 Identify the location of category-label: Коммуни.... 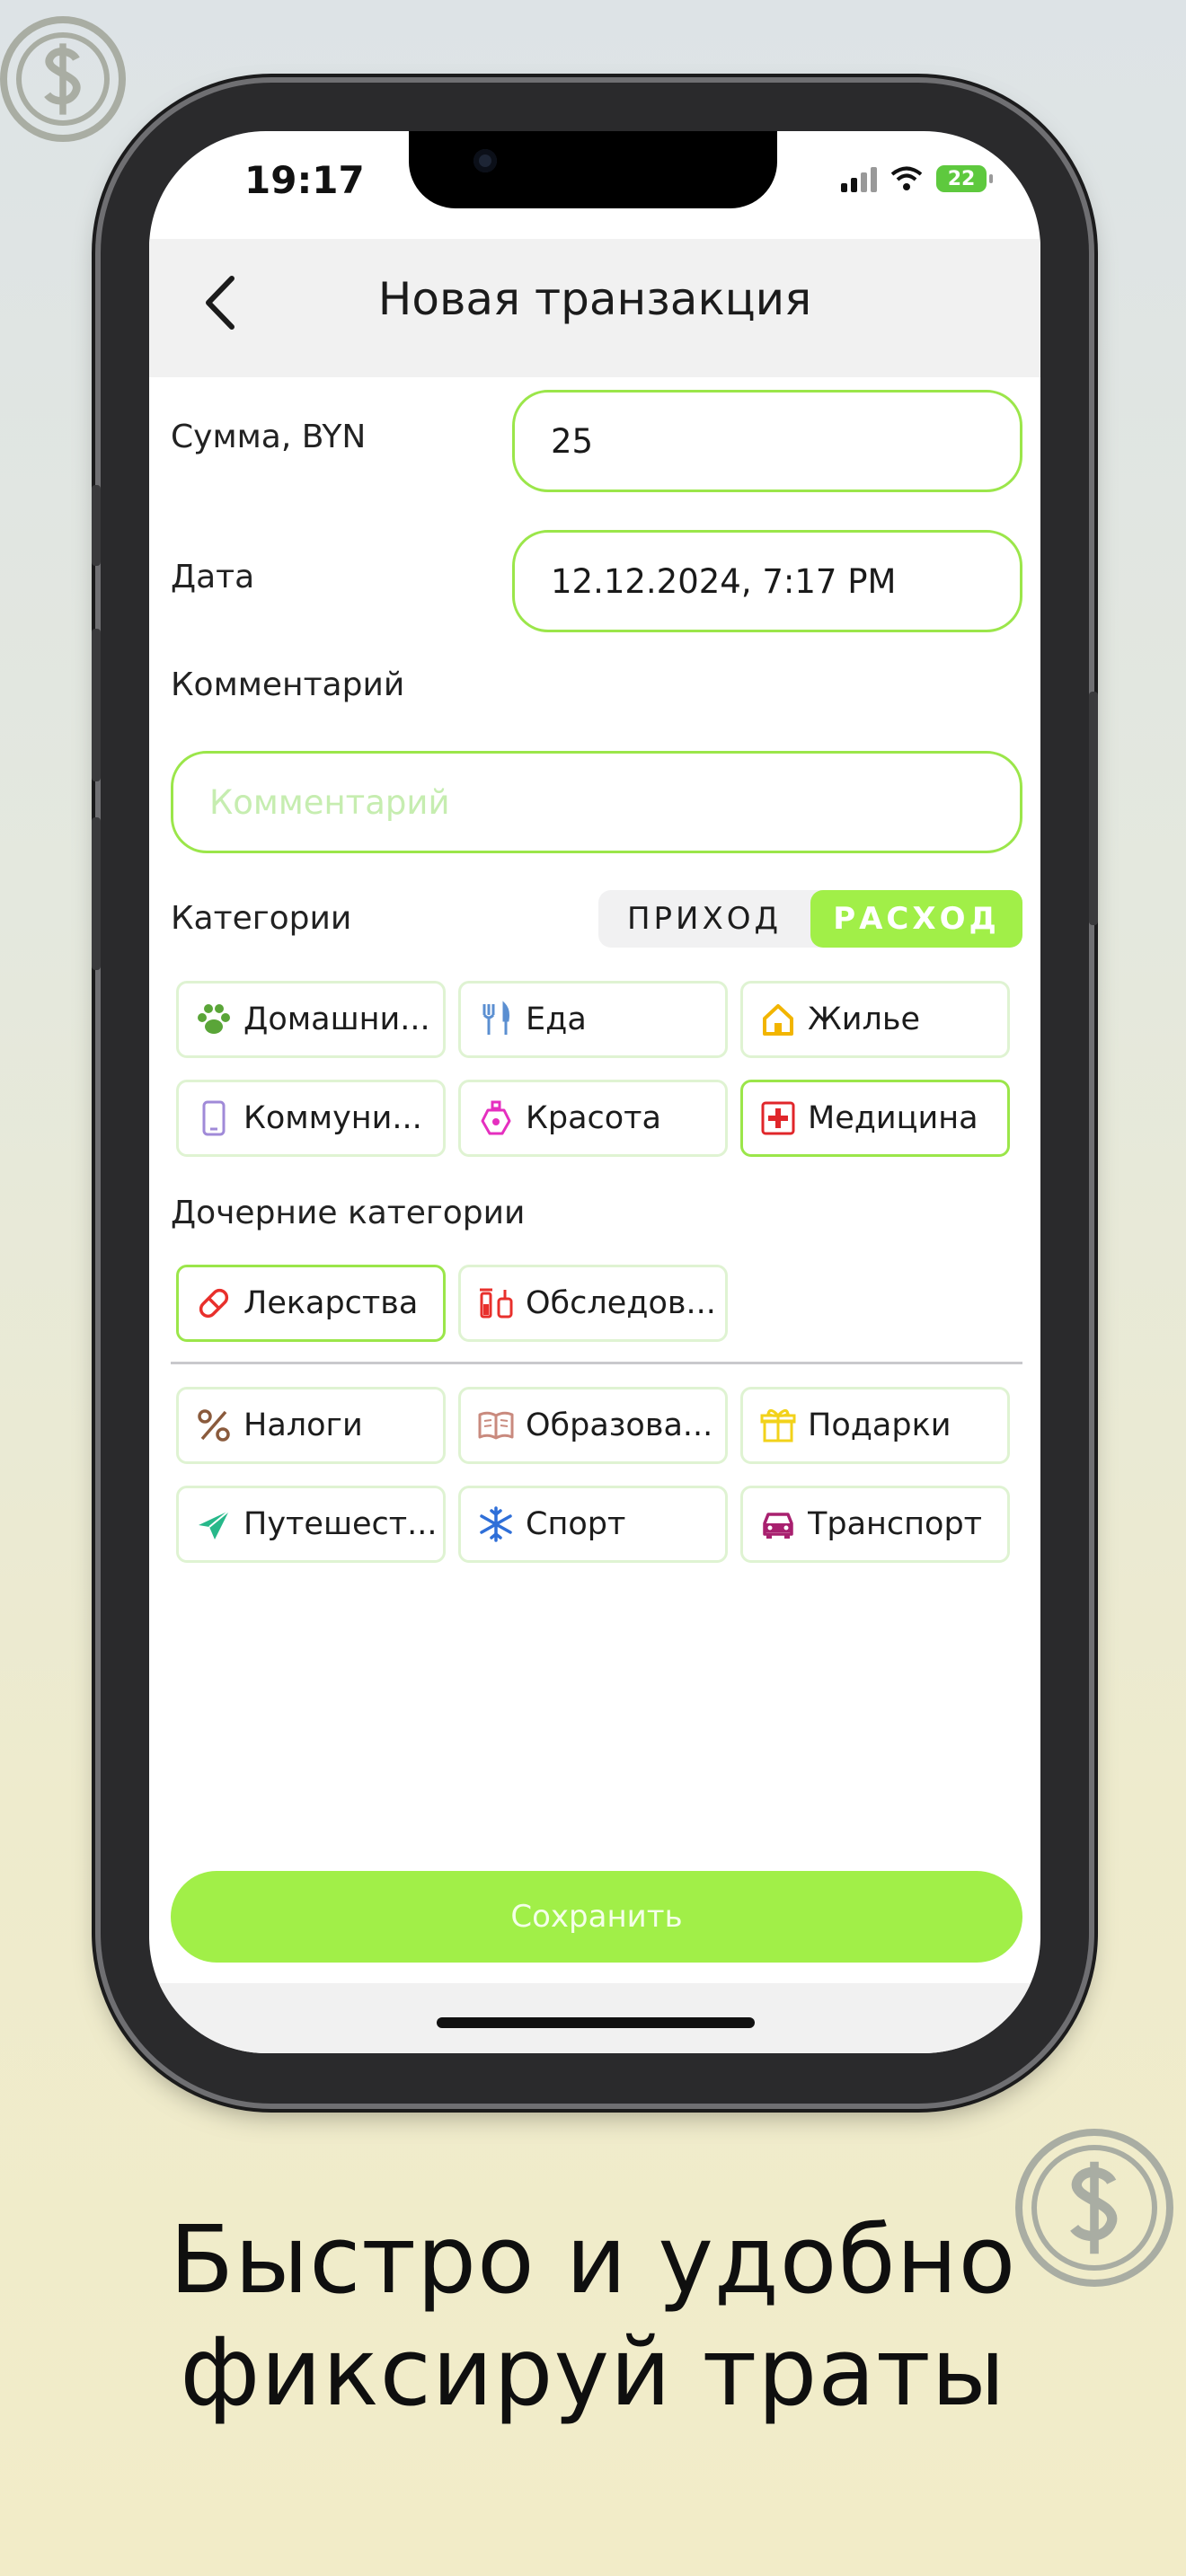
(332, 1118).